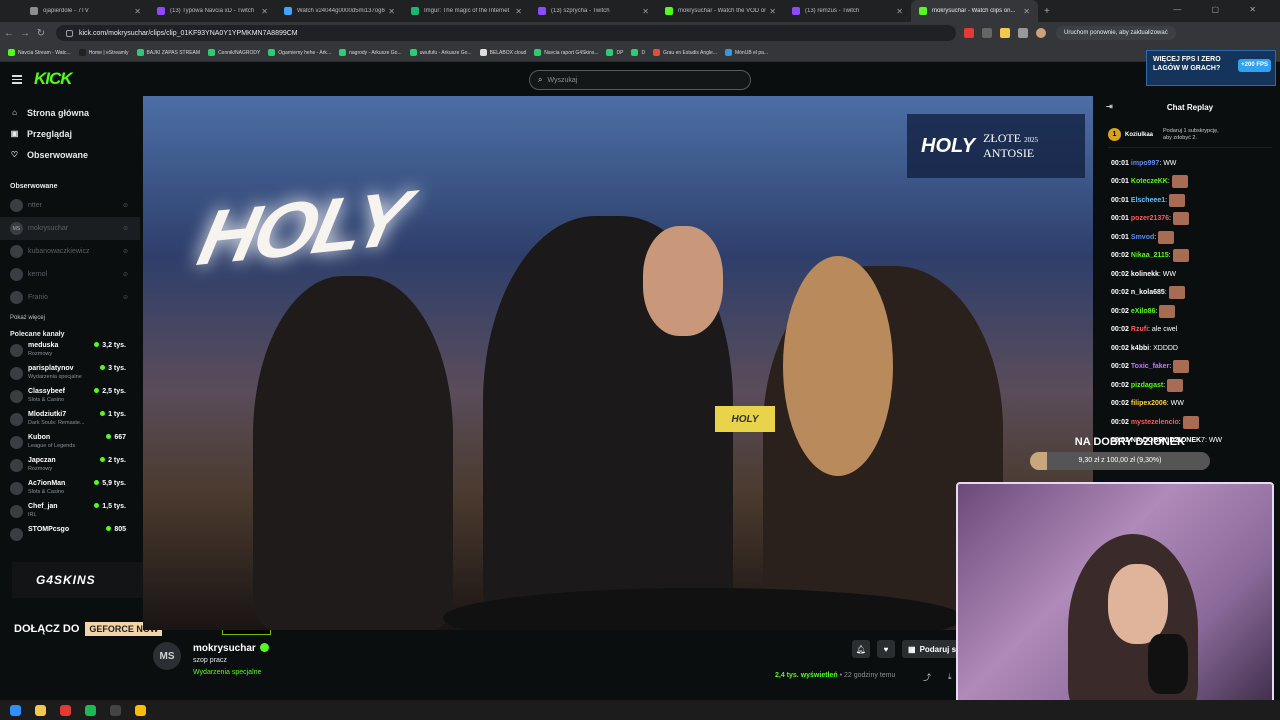 This screenshot has width=1280, height=720. What do you see at coordinates (1041, 33) in the screenshot?
I see `profile-avatar` at bounding box center [1041, 33].